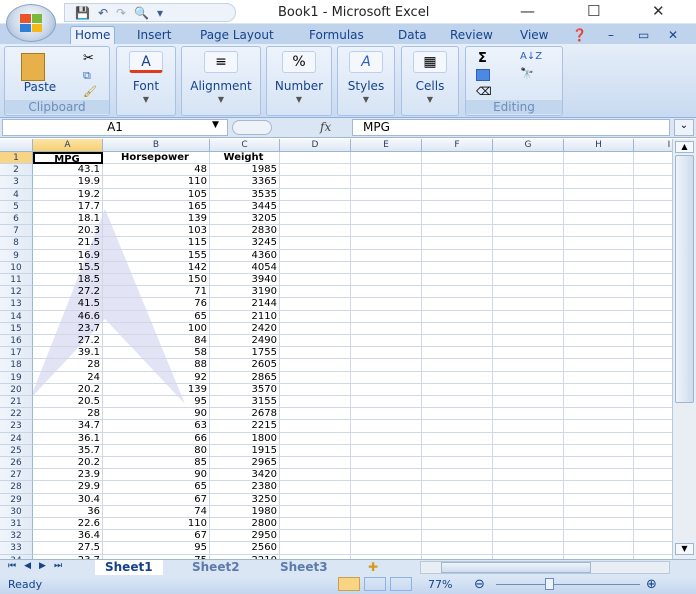 The height and width of the screenshot is (594, 696). I want to click on data-cell: 46.6, so click(68, 316).